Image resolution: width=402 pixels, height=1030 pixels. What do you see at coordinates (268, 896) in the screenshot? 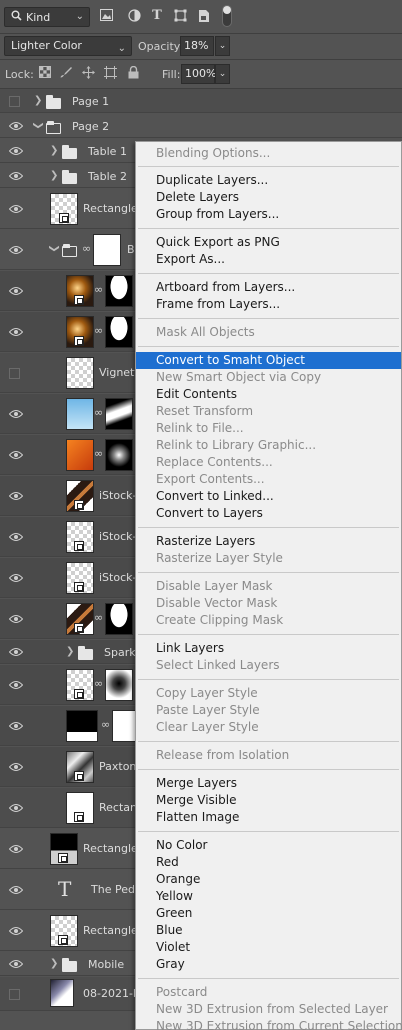
I see `menu-item-yellow: Yellow` at bounding box center [268, 896].